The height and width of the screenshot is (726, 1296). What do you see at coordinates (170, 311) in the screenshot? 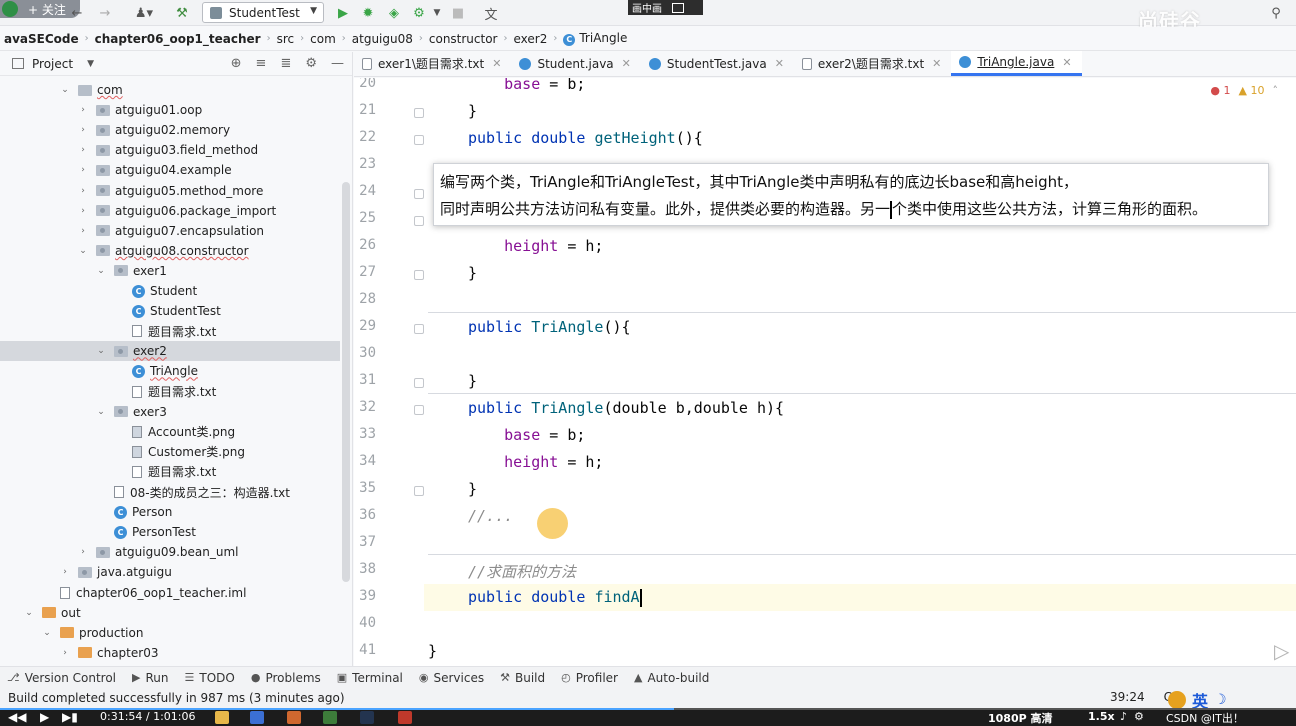
I see `tree-item: C StudentTest` at bounding box center [170, 311].